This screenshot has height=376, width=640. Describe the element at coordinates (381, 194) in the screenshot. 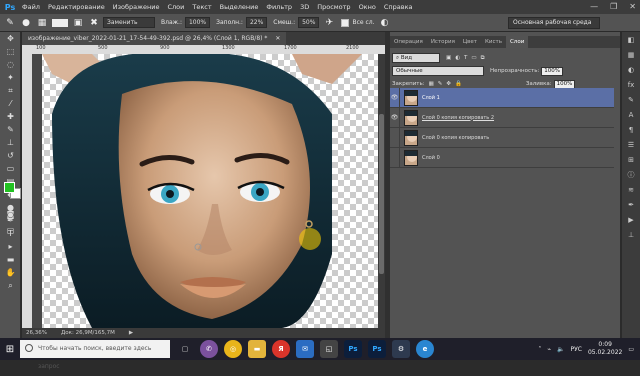

I see `scrollbar-thumb` at that location.